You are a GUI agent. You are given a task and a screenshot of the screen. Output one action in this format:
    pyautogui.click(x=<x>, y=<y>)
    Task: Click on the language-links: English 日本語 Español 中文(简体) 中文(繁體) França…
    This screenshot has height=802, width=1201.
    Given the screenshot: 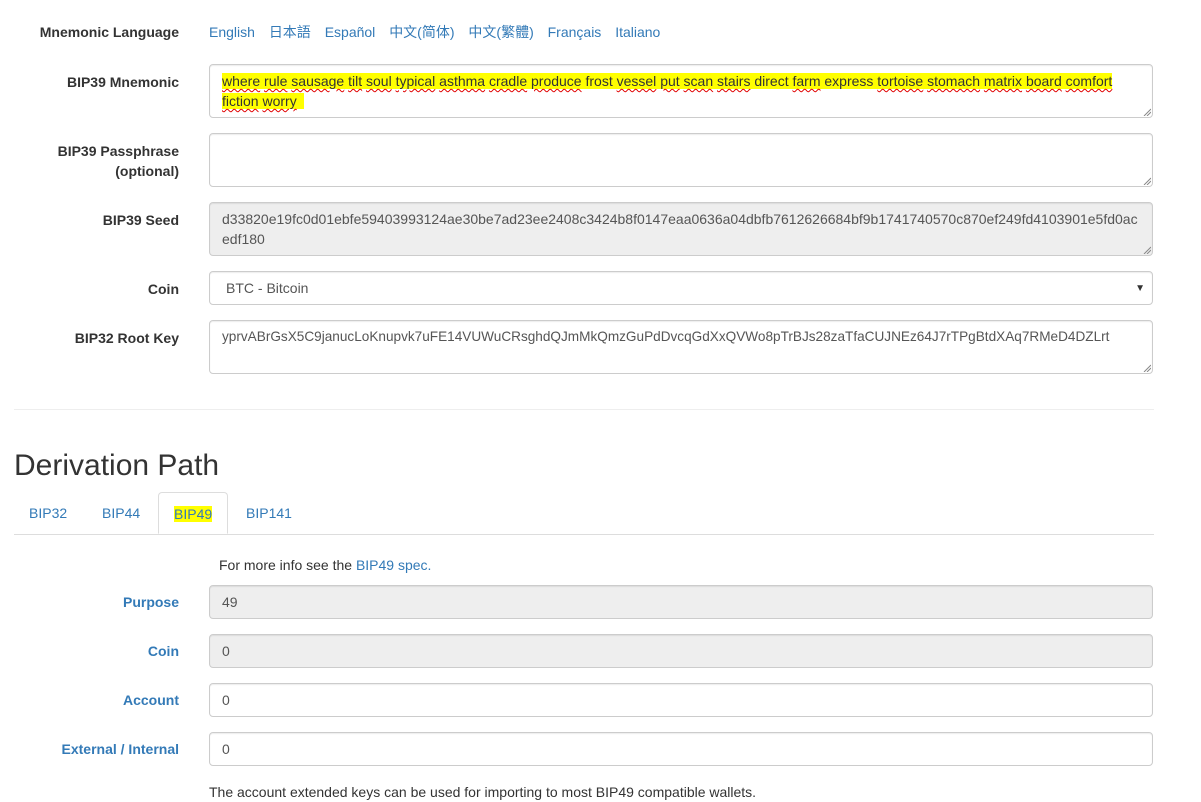 What is the action you would take?
    pyautogui.click(x=439, y=32)
    